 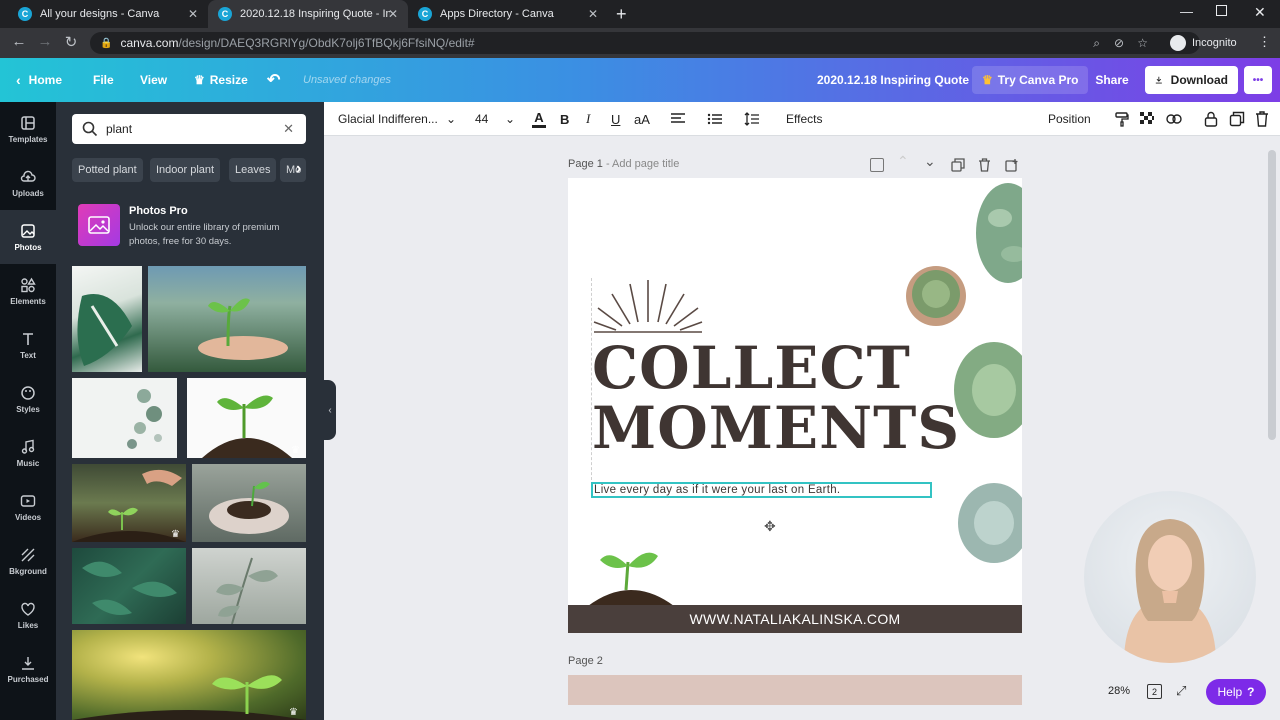 I want to click on restore-icon, so click(x=1221, y=10).